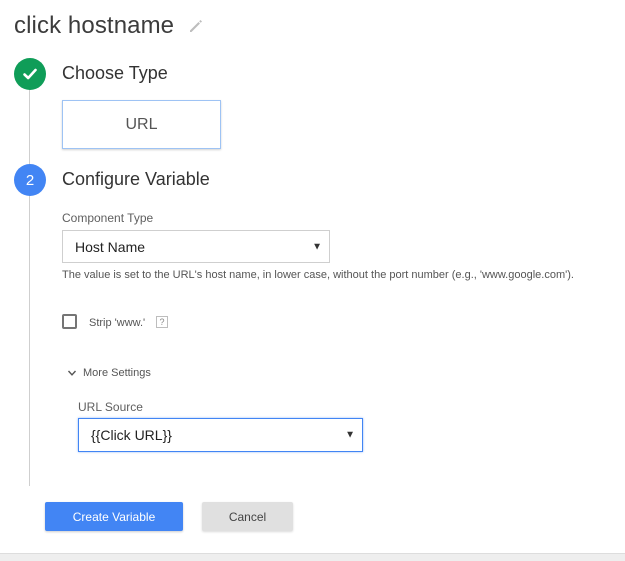 The image size is (625, 561). I want to click on step-complete-circle, so click(30, 74).